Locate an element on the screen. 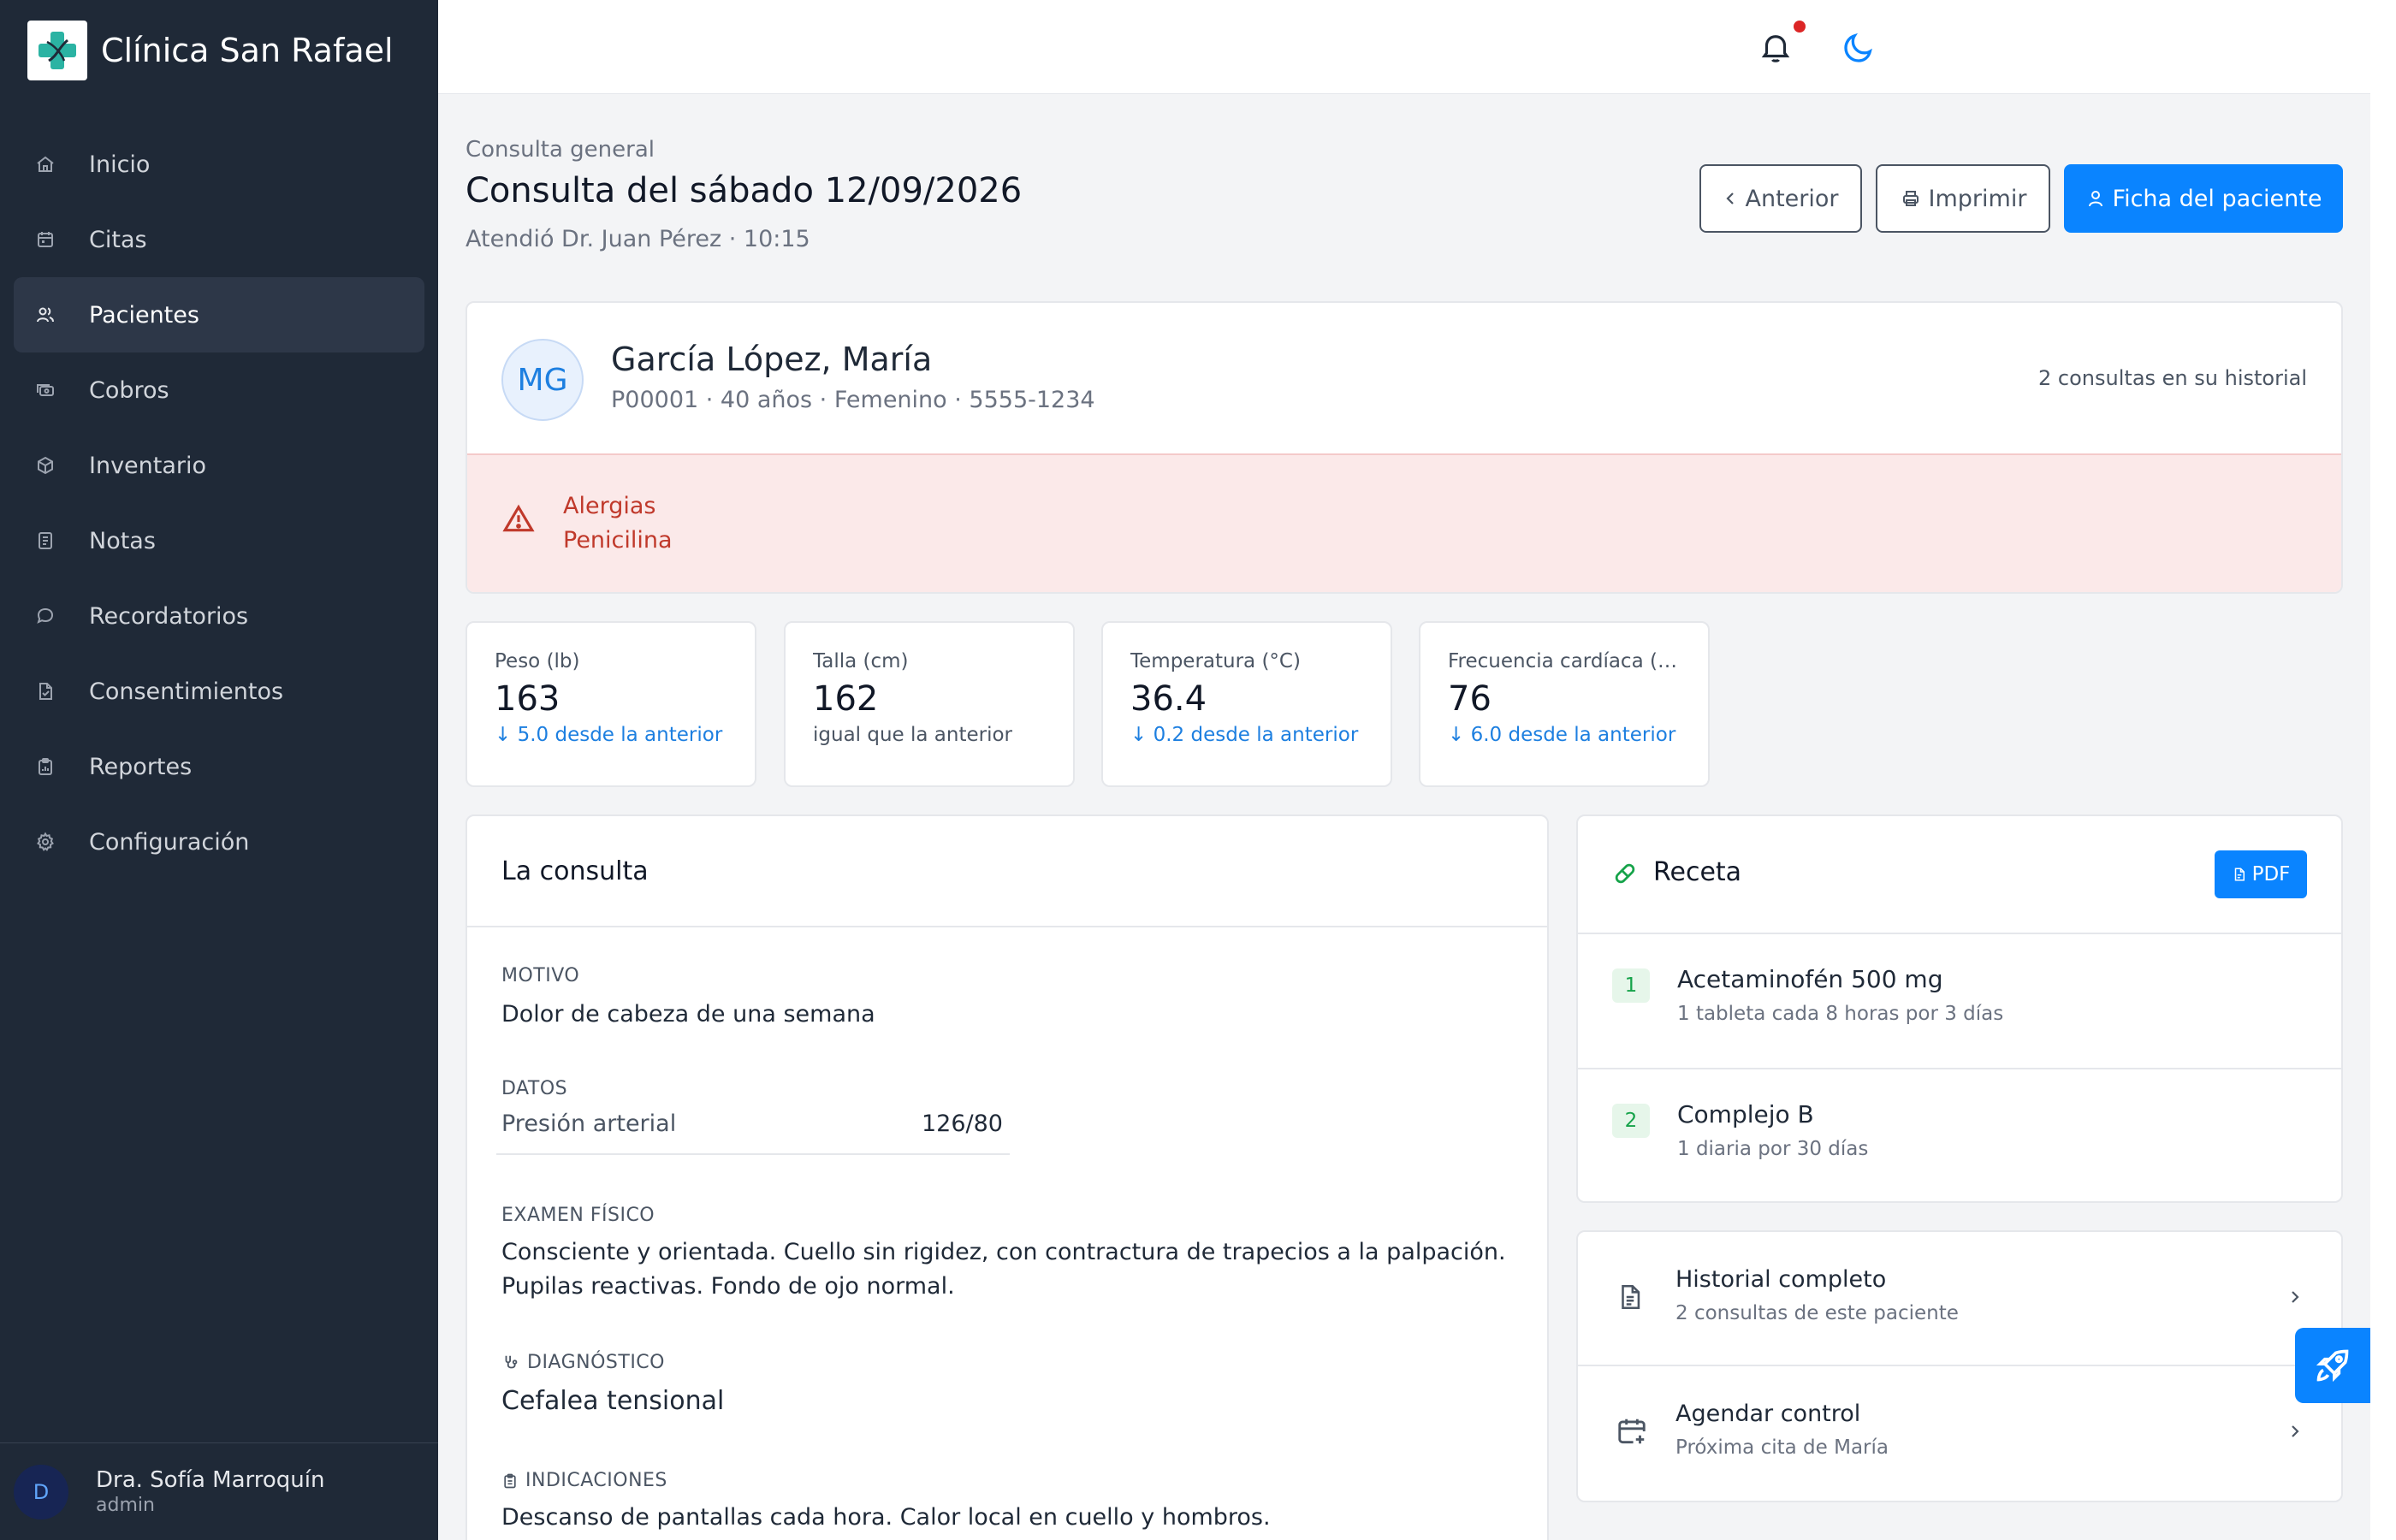  rocket-icon is located at coordinates (2332, 1366).